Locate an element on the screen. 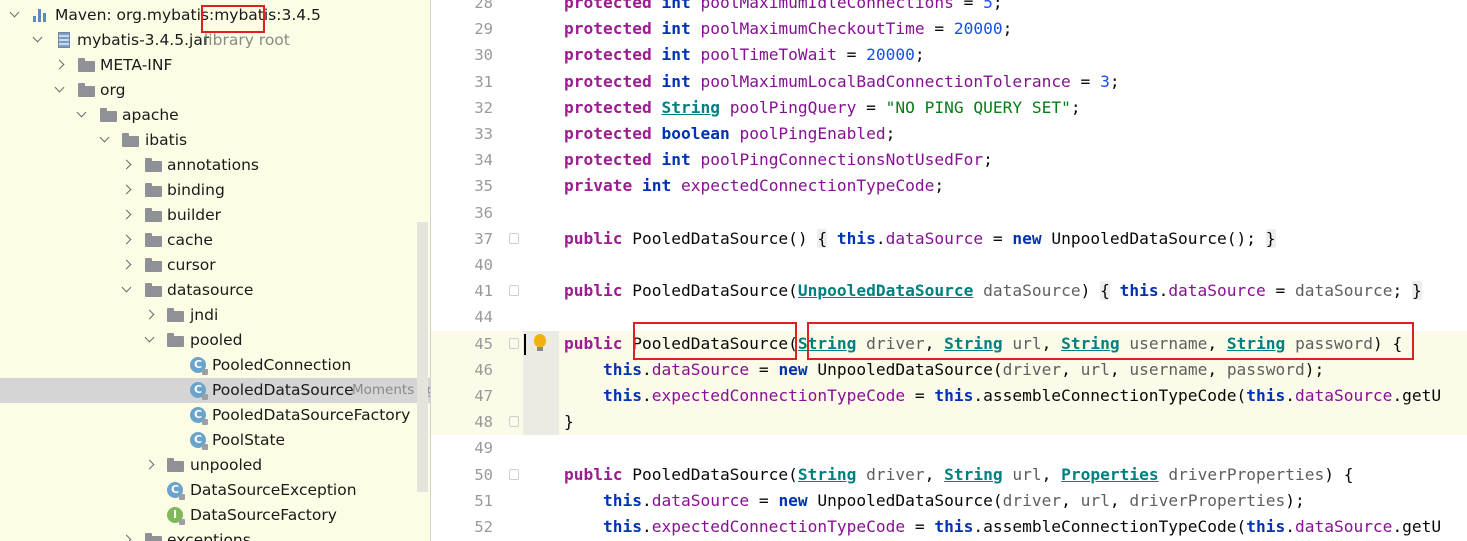 The width and height of the screenshot is (1467, 541). tree-row-class-selected: C PooledDataSource Moments ag is located at coordinates (215, 390).